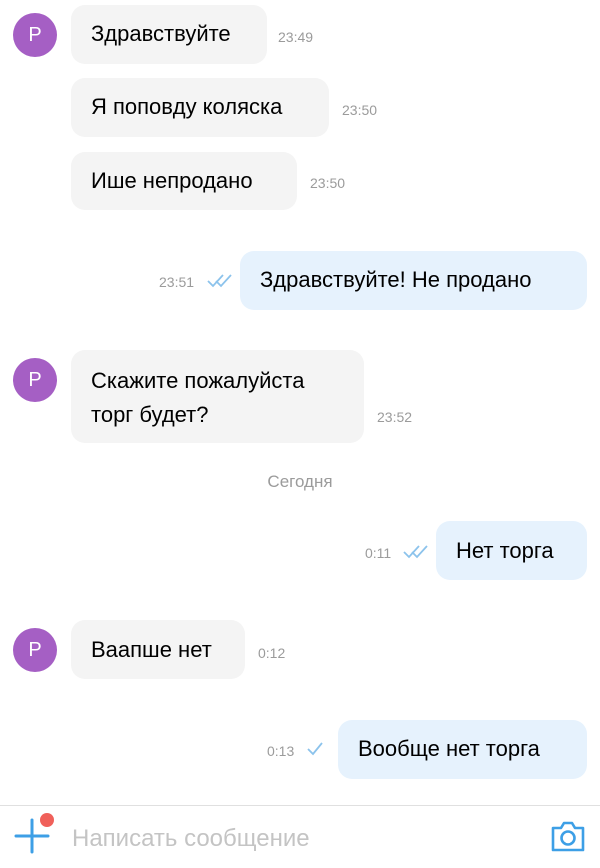  I want to click on message-bubble-incoming: Здравствуйте, so click(169, 34).